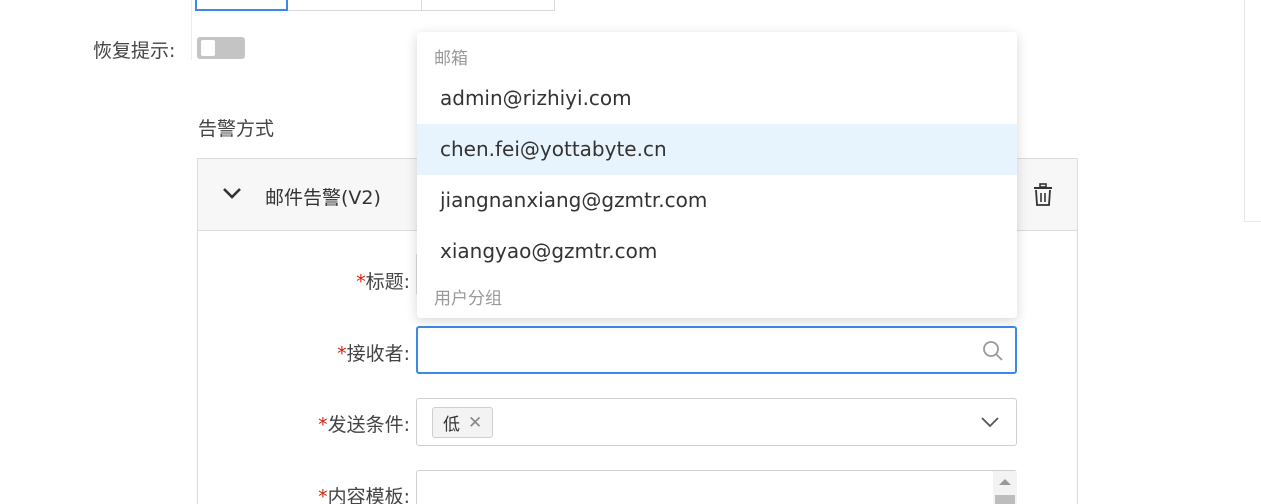  Describe the element at coordinates (717, 251) in the screenshot. I see `dropdown-option: xiangyao@gzmtr.com` at that location.